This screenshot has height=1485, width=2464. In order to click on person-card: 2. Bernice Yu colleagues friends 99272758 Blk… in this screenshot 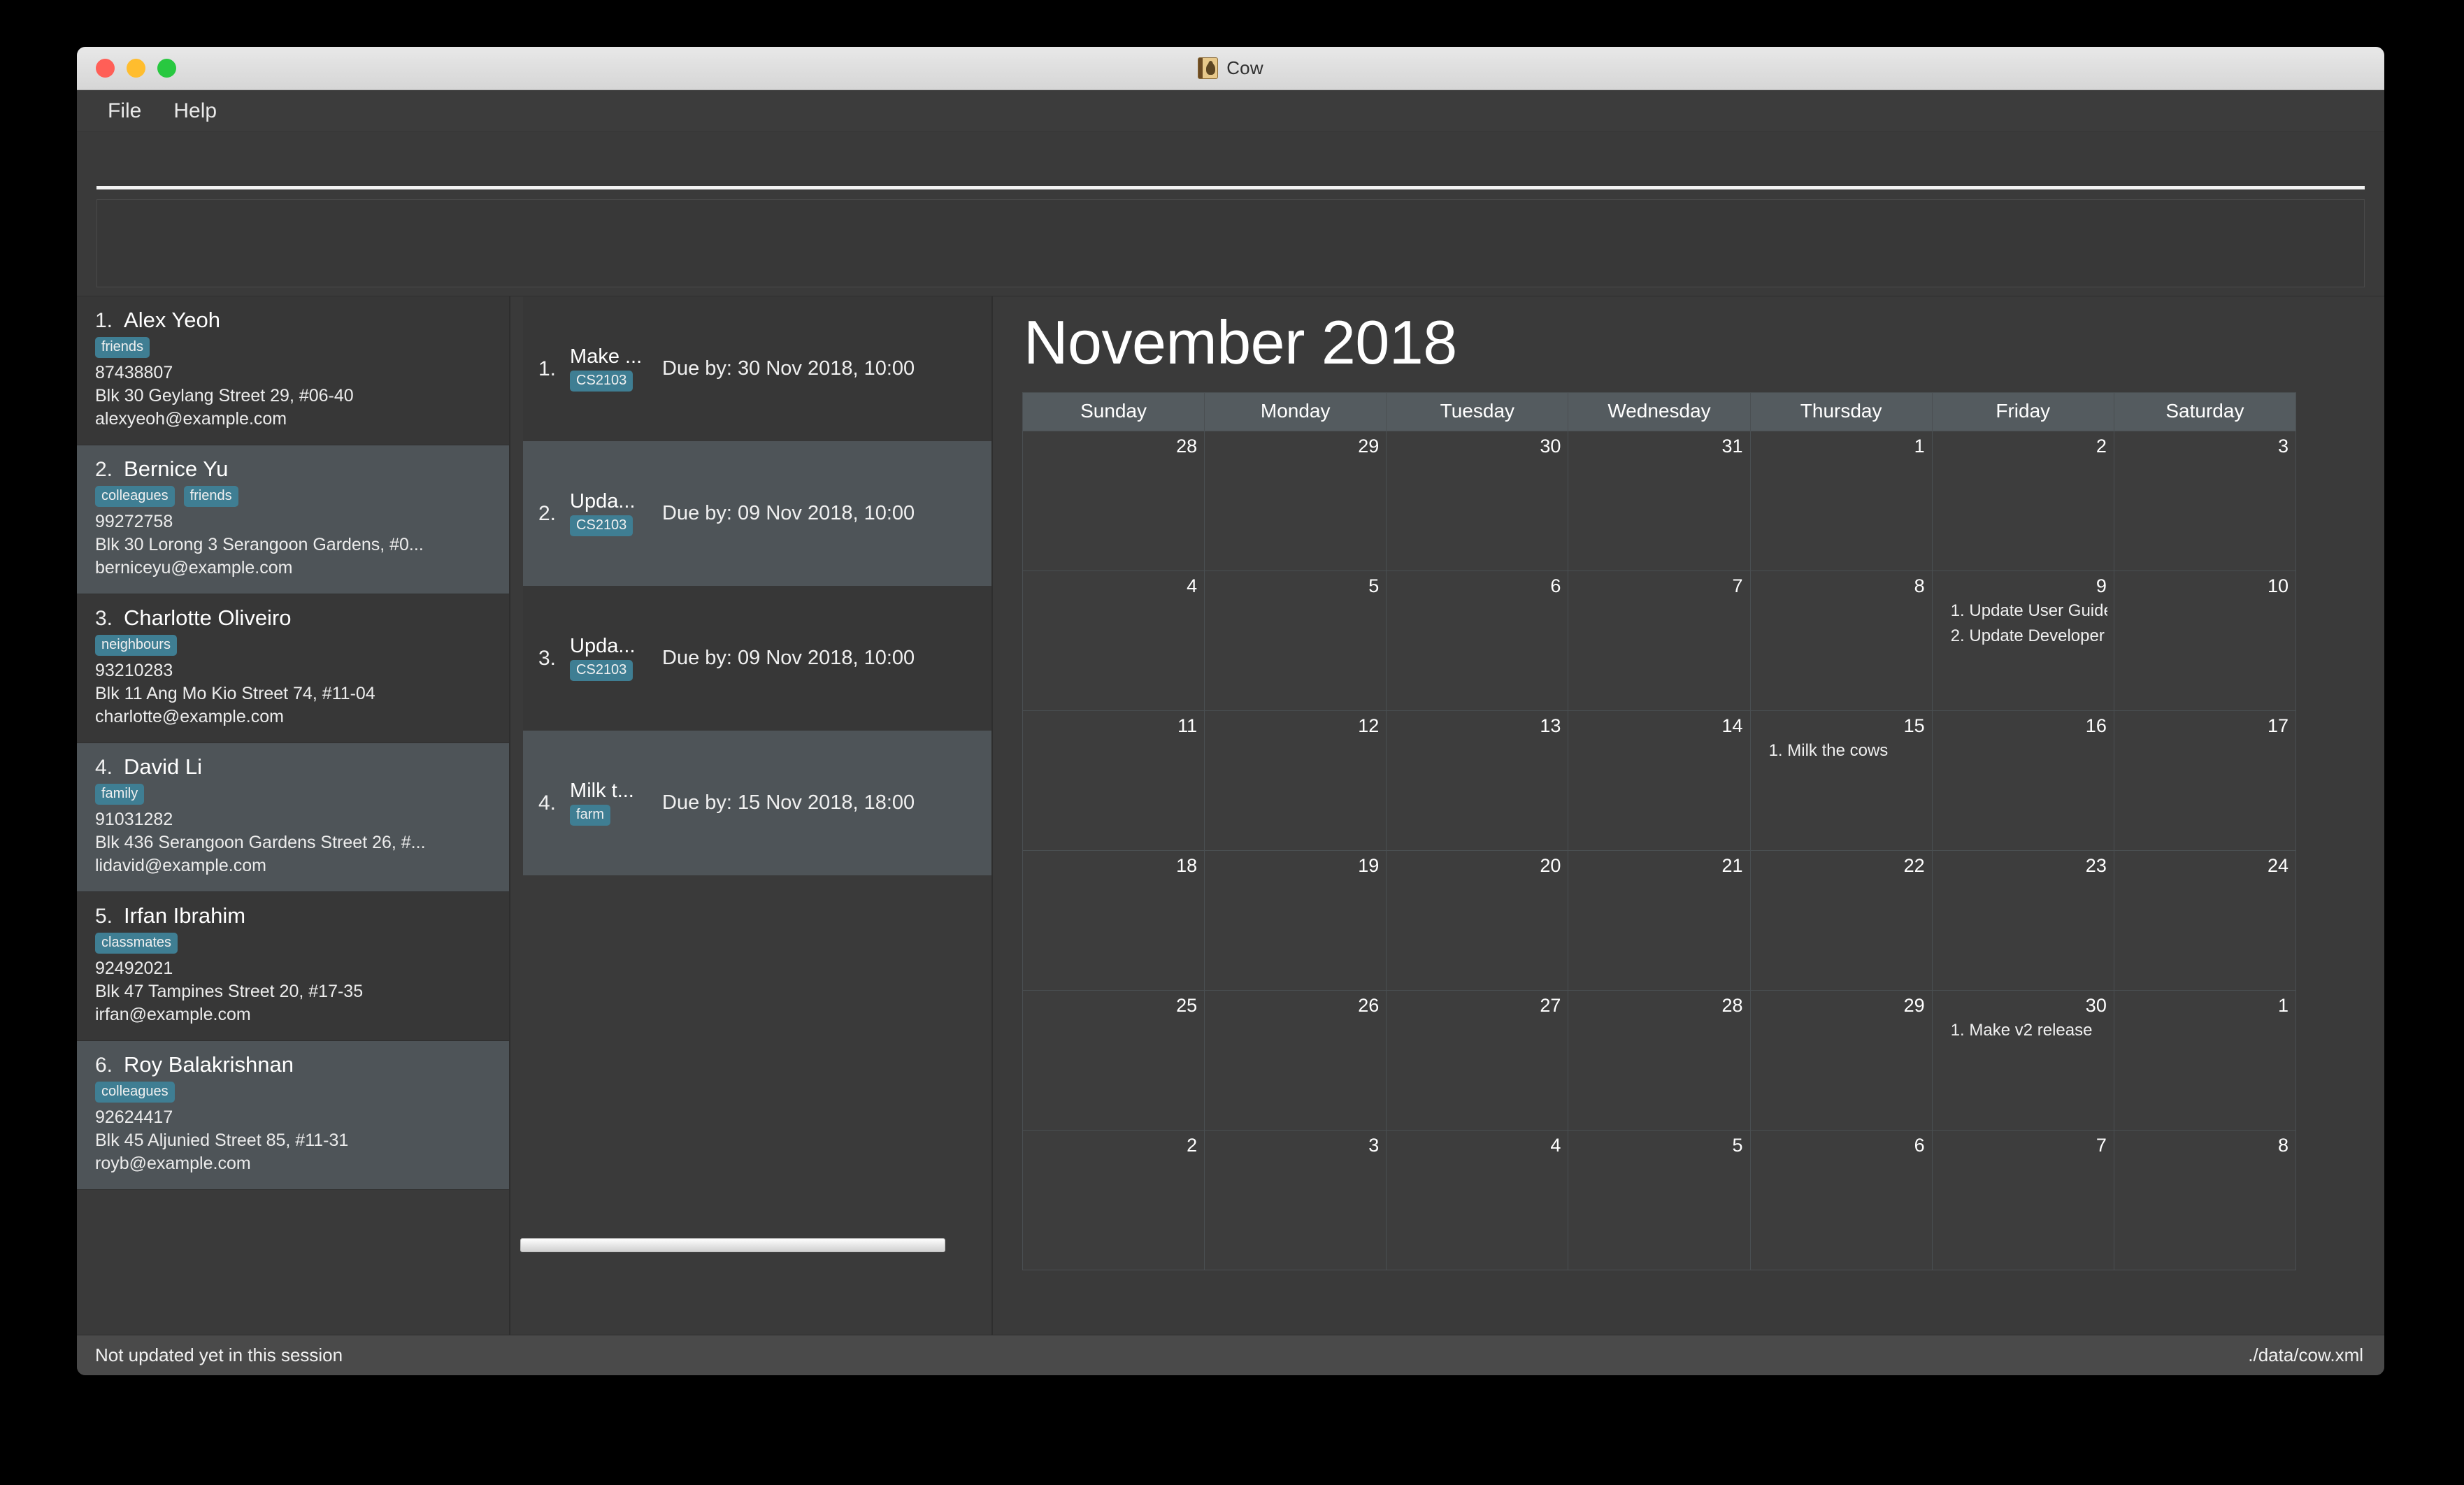, I will do `click(293, 520)`.